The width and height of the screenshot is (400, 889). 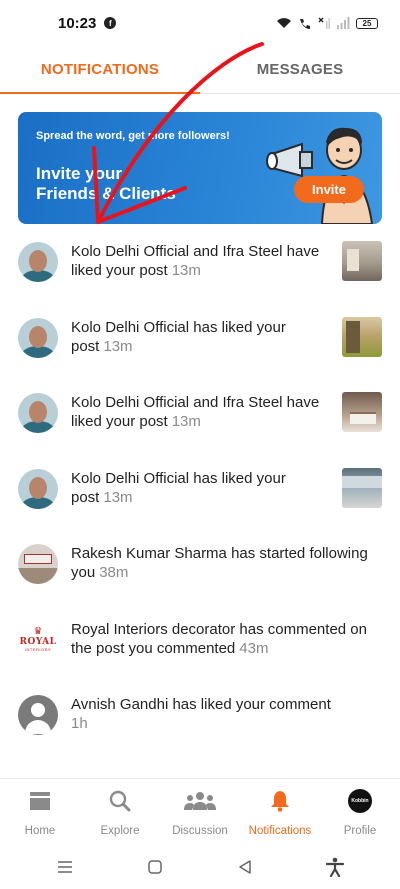 What do you see at coordinates (77, 23) in the screenshot?
I see `status-time: 10:23` at bounding box center [77, 23].